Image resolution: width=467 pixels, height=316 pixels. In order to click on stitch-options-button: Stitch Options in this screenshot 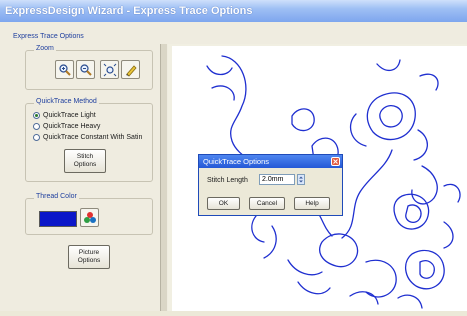, I will do `click(85, 161)`.